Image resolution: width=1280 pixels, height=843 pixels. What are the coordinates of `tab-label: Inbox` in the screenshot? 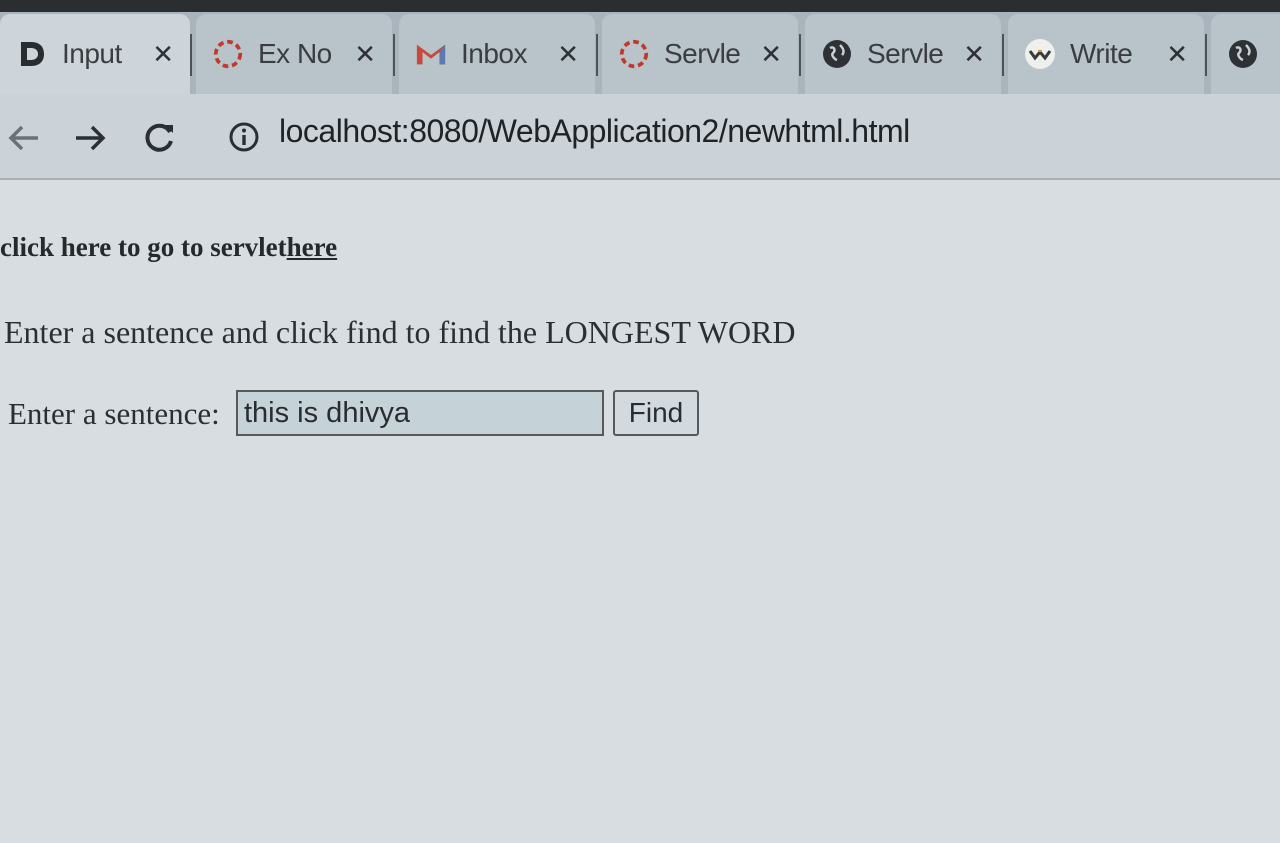 It's located at (494, 53).